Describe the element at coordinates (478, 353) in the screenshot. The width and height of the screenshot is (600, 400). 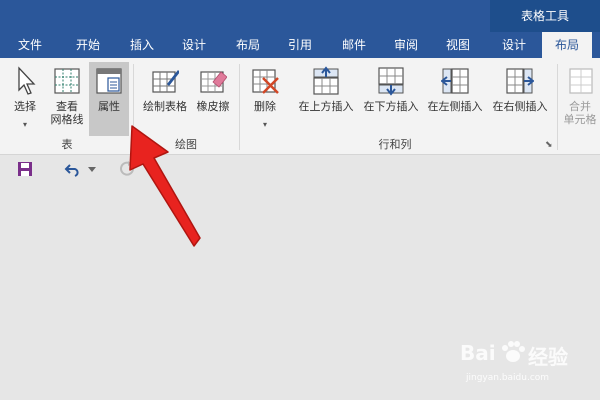
I see `watermark-brand: Bai` at that location.